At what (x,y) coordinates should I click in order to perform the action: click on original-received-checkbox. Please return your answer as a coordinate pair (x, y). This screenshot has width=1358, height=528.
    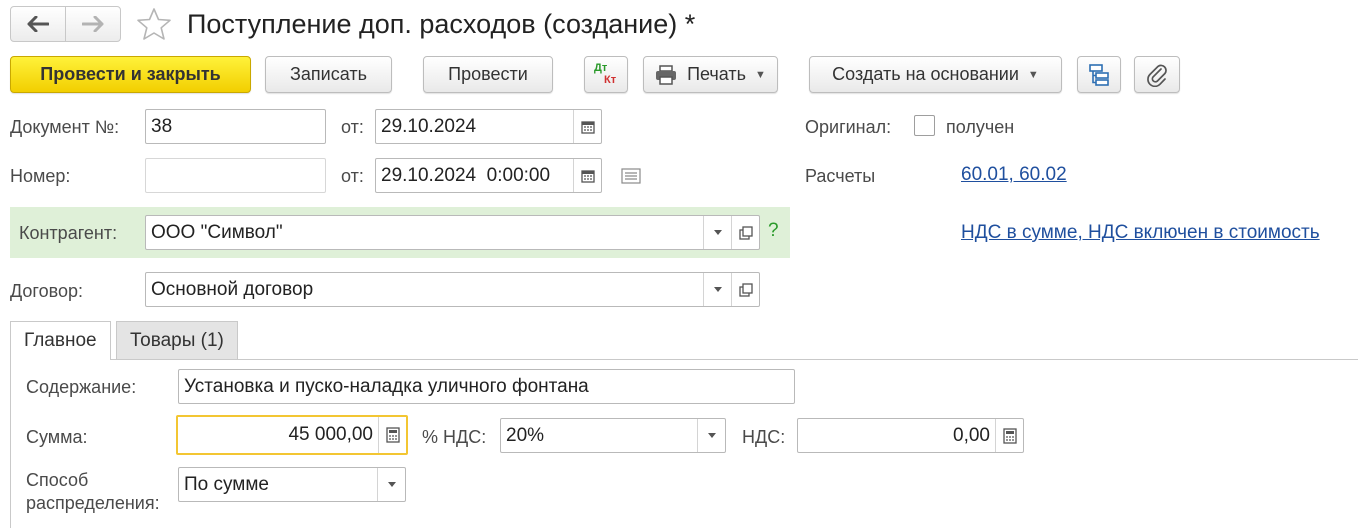
    Looking at the image, I should click on (924, 125).